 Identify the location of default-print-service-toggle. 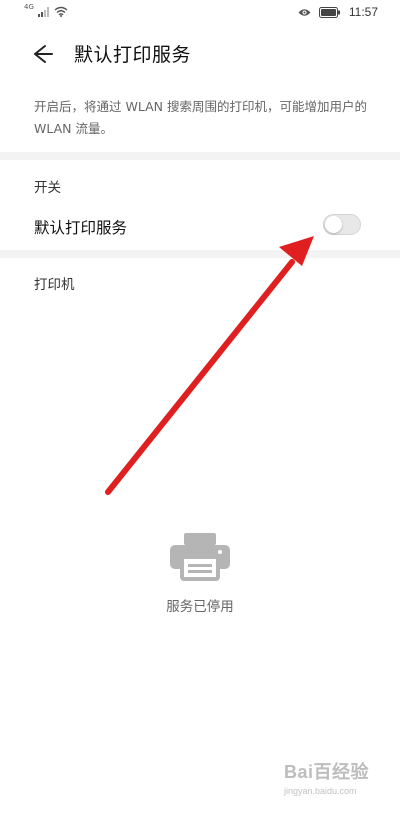
(342, 224).